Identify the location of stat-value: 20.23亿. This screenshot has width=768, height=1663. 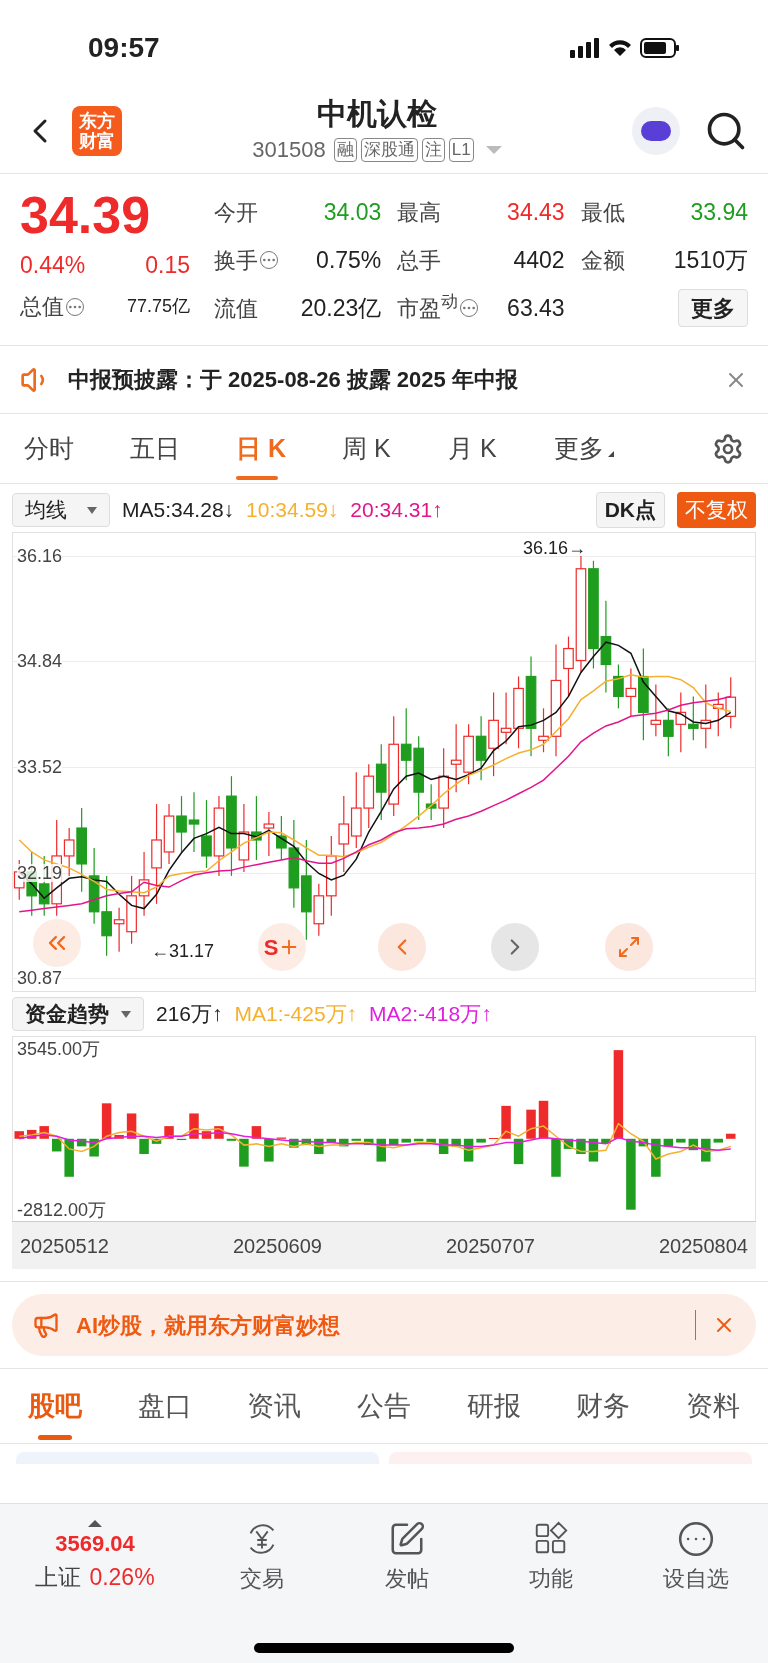
(341, 308).